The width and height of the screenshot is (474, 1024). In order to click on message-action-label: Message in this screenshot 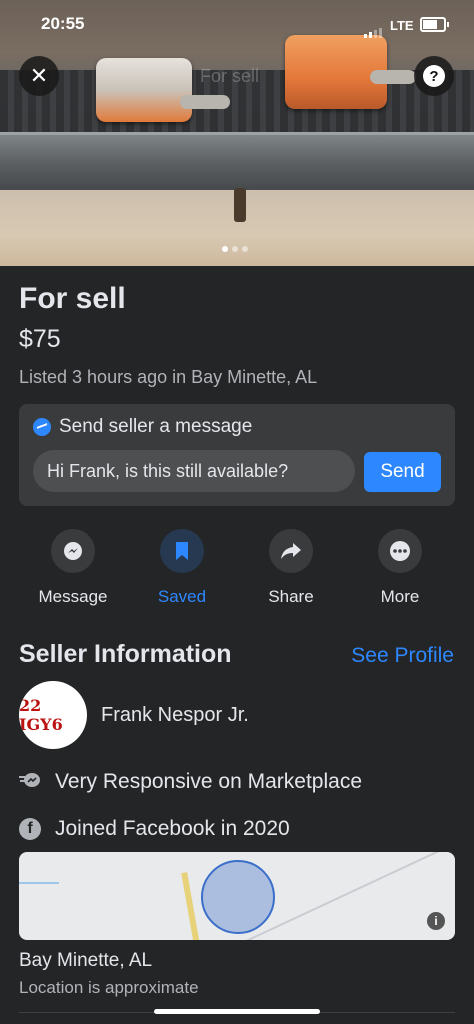, I will do `click(73, 596)`.